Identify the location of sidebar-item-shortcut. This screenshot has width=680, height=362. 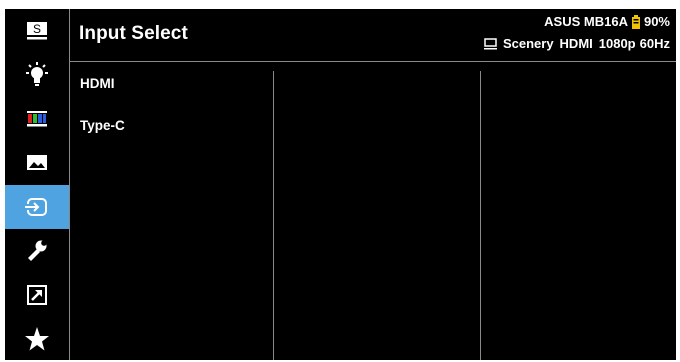
(37, 295).